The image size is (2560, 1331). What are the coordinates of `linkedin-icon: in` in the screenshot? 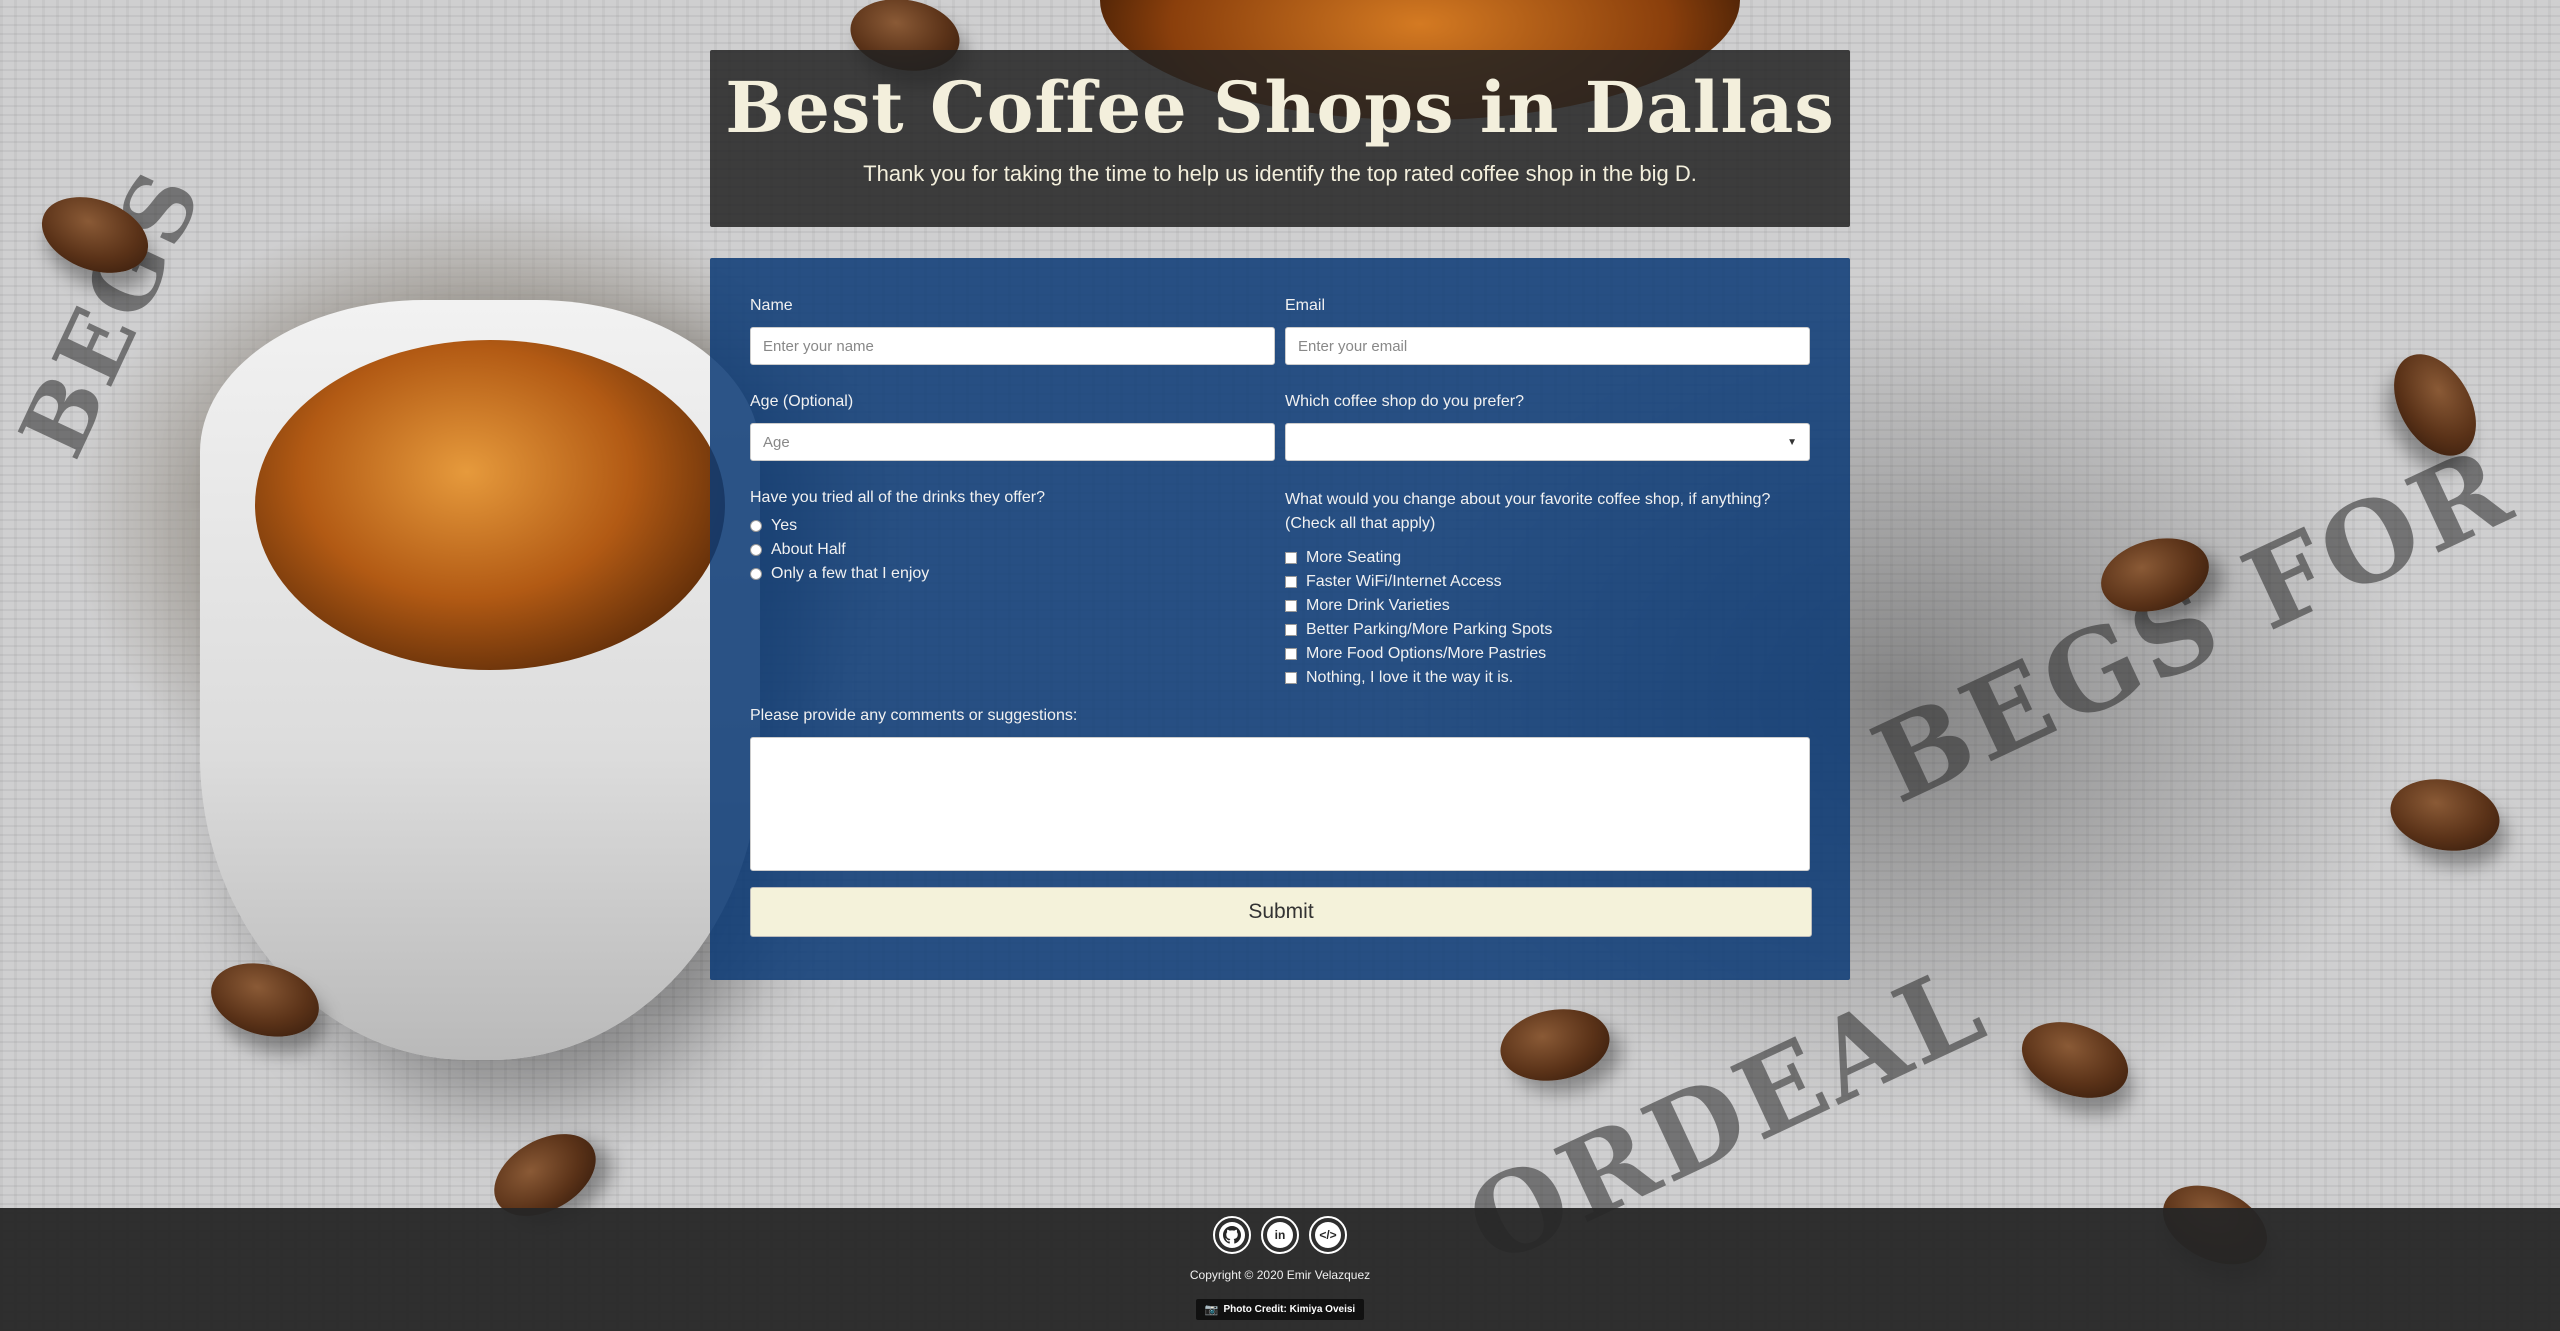 It's located at (1280, 1235).